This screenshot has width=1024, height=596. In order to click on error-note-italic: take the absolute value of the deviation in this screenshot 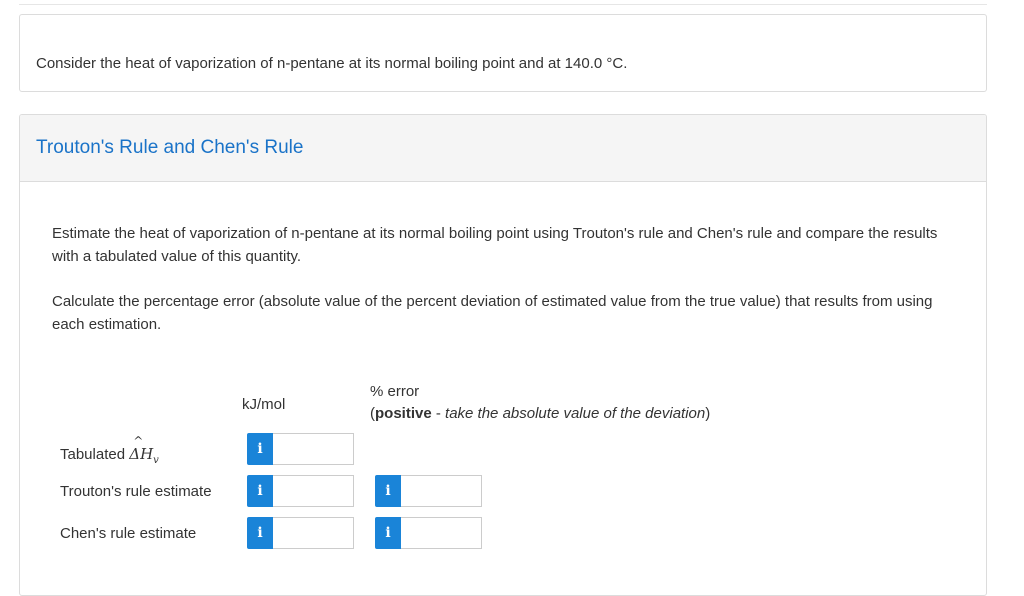, I will do `click(575, 413)`.